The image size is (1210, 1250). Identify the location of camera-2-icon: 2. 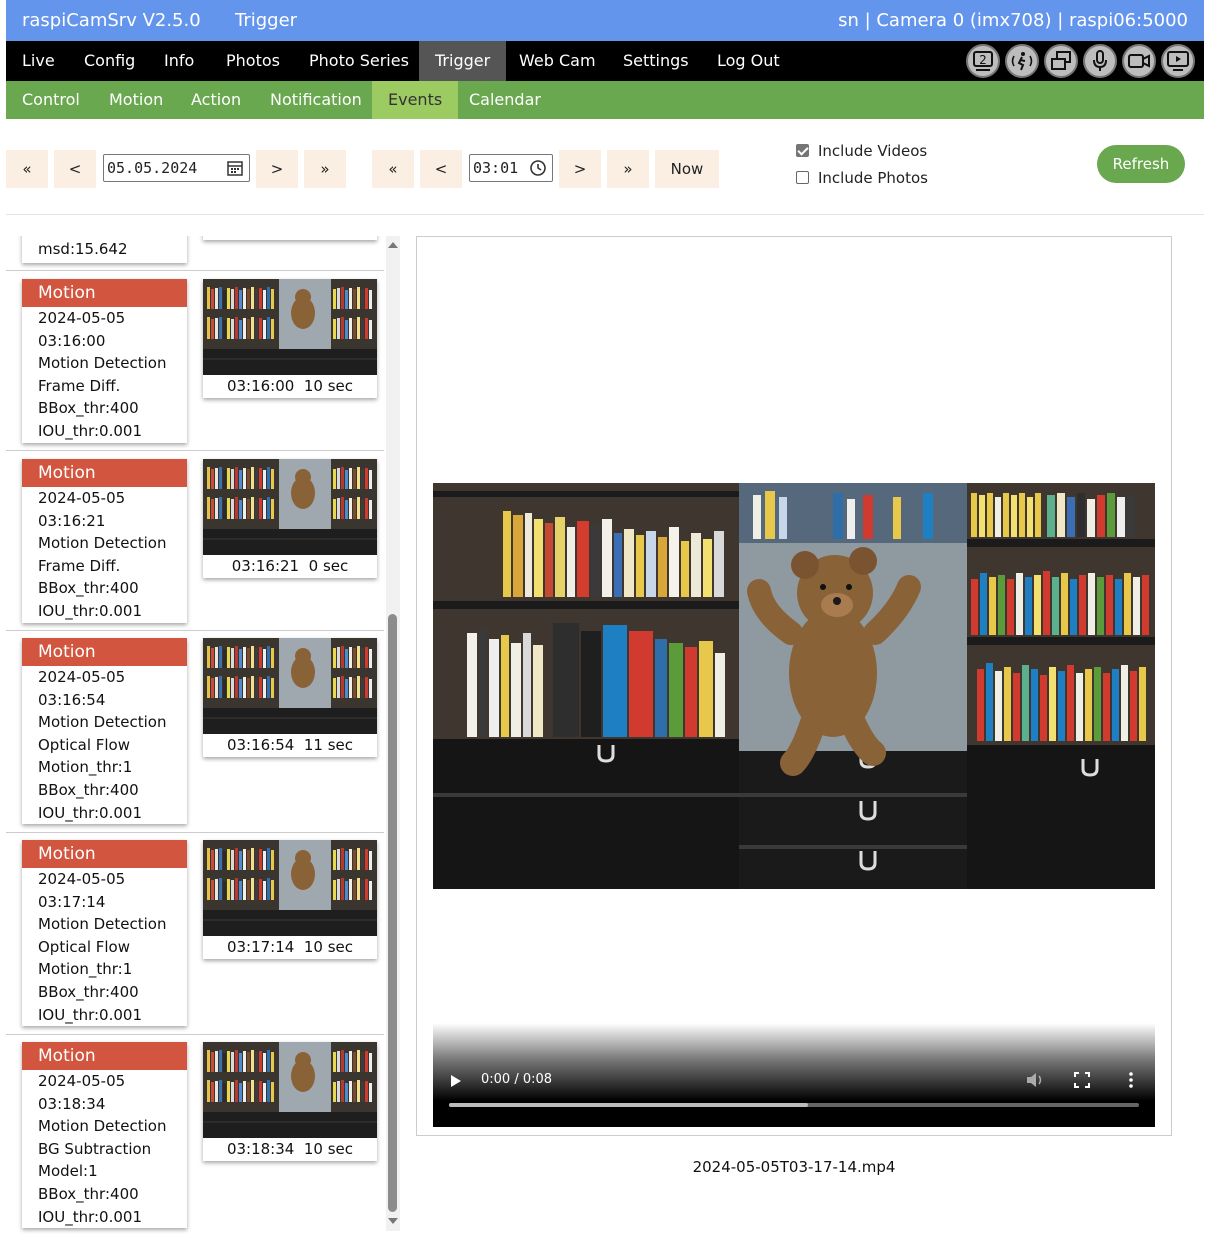
(983, 61).